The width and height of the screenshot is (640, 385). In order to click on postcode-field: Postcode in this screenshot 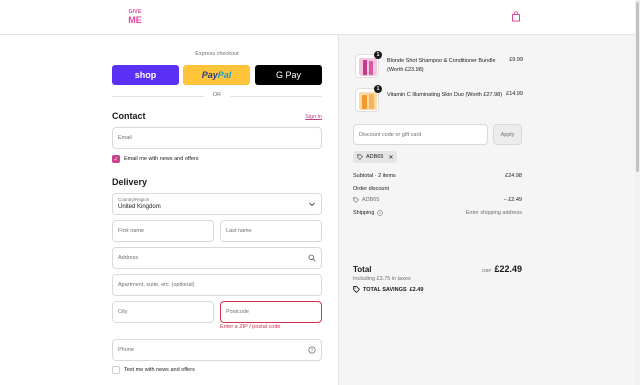, I will do `click(271, 312)`.